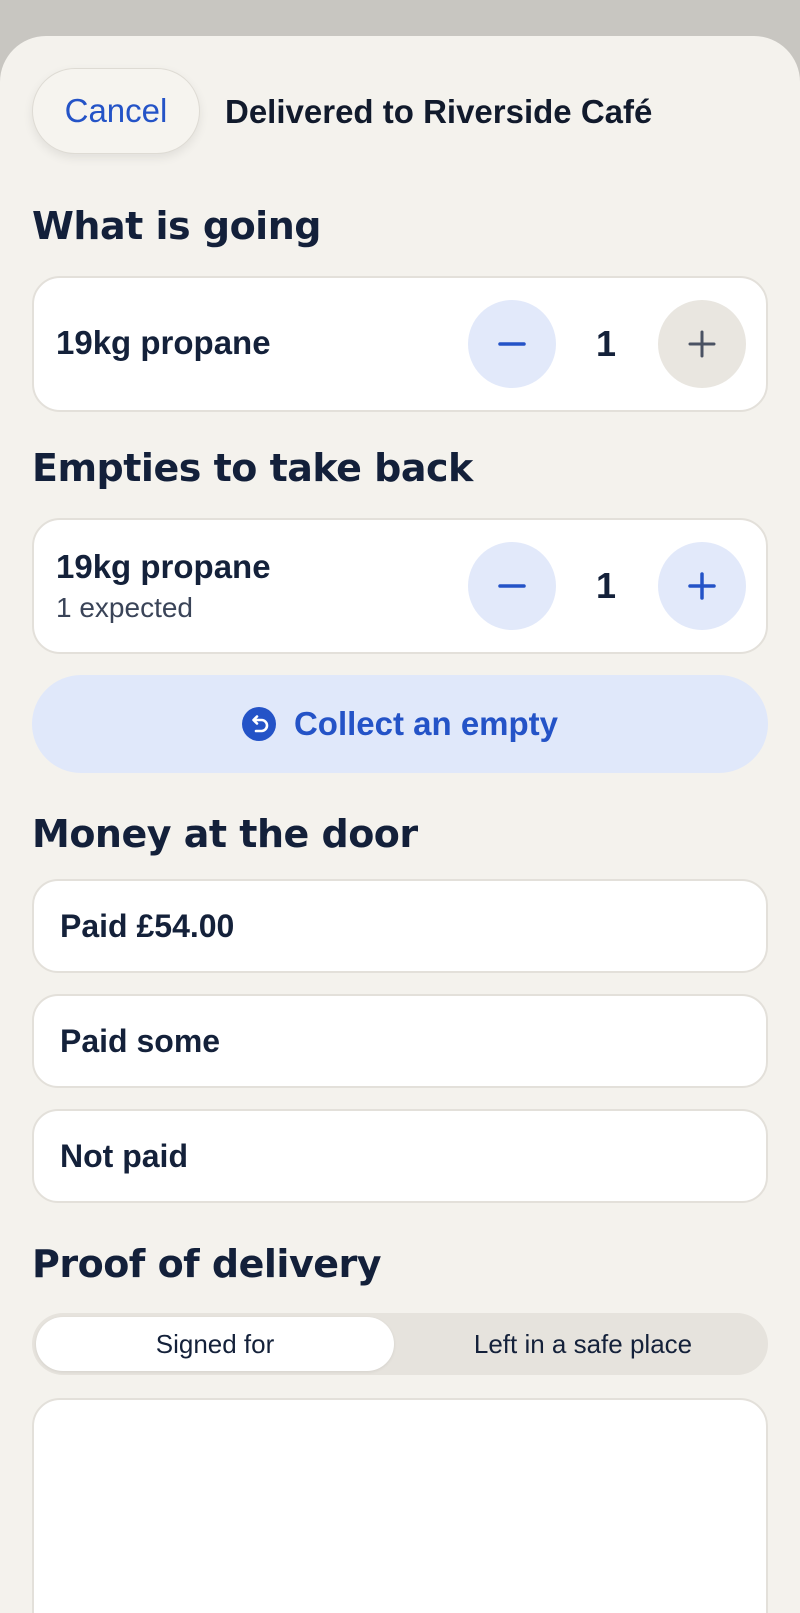 This screenshot has height=1613, width=800. Describe the element at coordinates (215, 1344) in the screenshot. I see `segment-signed-for: Signed for` at that location.